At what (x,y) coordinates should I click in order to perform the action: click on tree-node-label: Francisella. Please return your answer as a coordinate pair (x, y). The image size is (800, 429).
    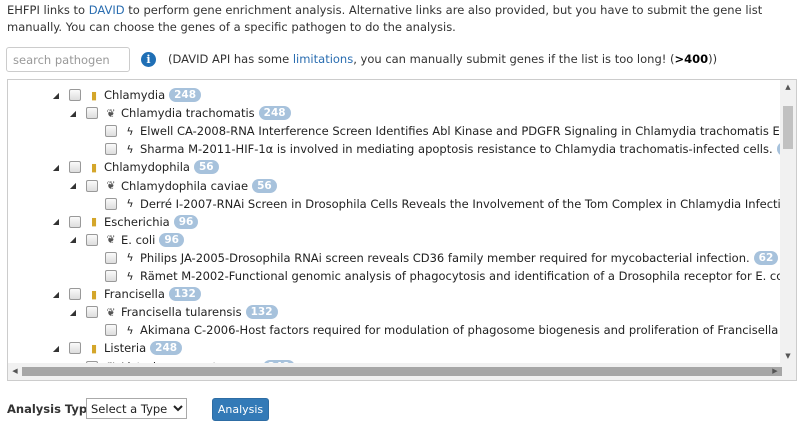
    Looking at the image, I should click on (134, 294).